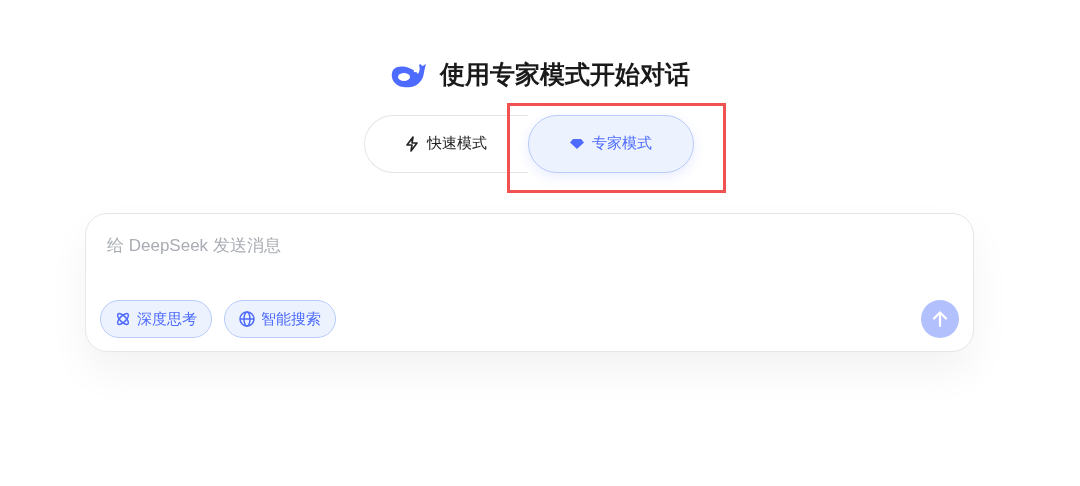 The height and width of the screenshot is (486, 1080). I want to click on mode-tab: 专家模式, so click(611, 143).